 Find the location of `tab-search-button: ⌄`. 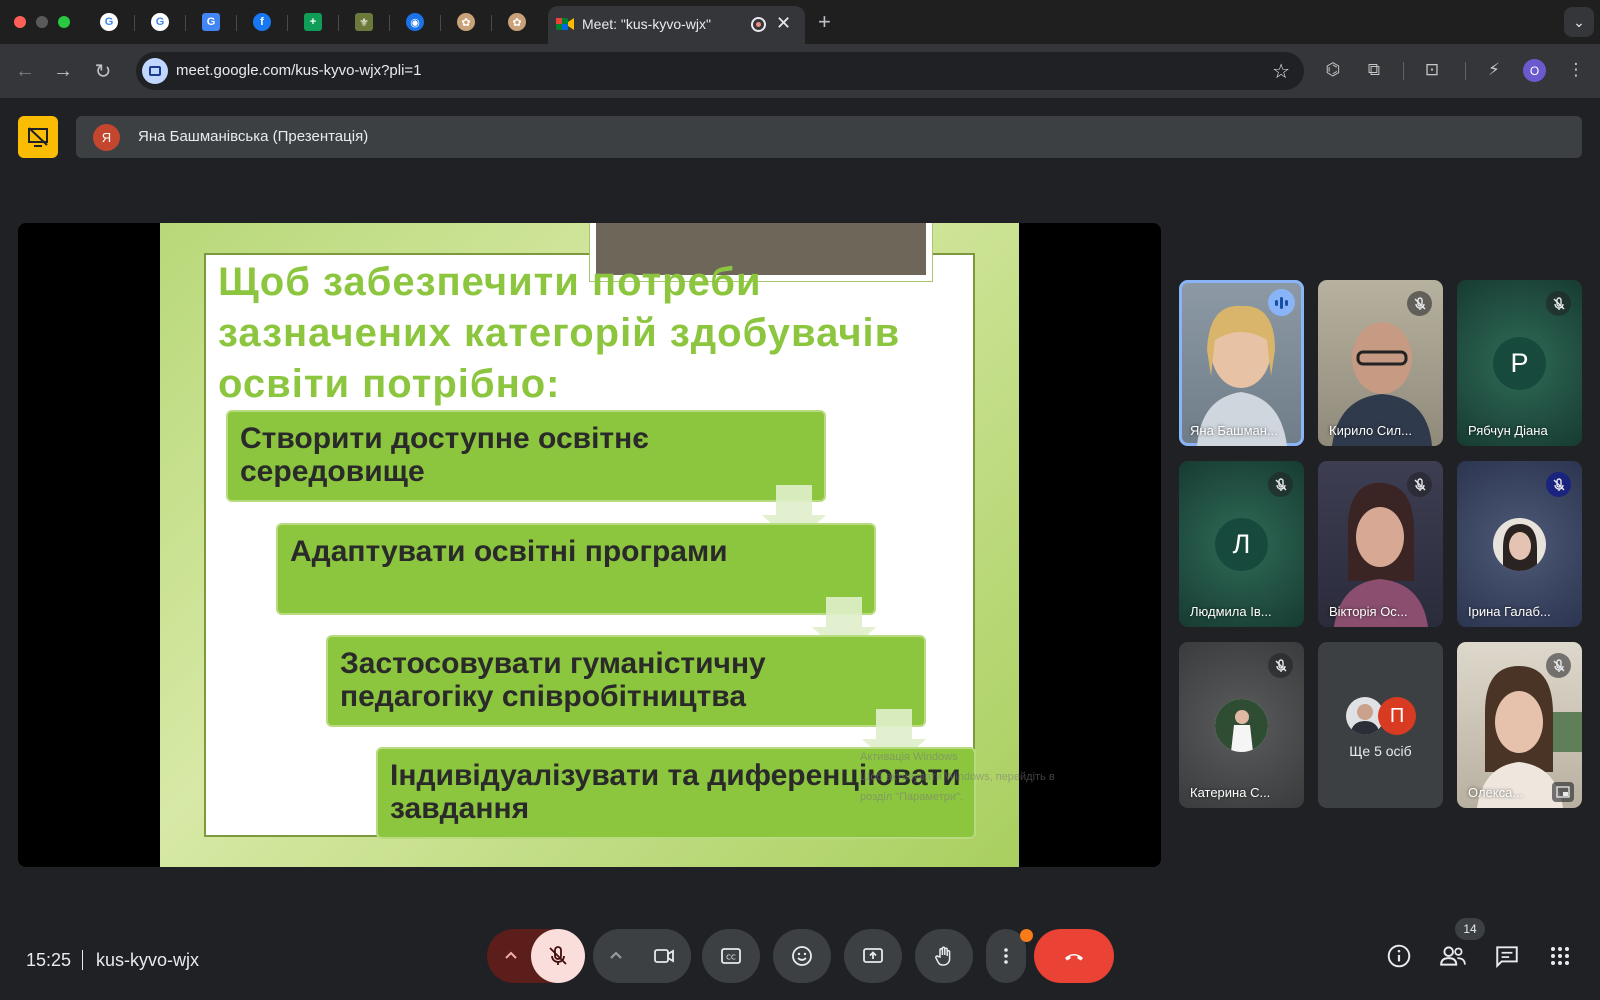

tab-search-button: ⌄ is located at coordinates (1579, 22).